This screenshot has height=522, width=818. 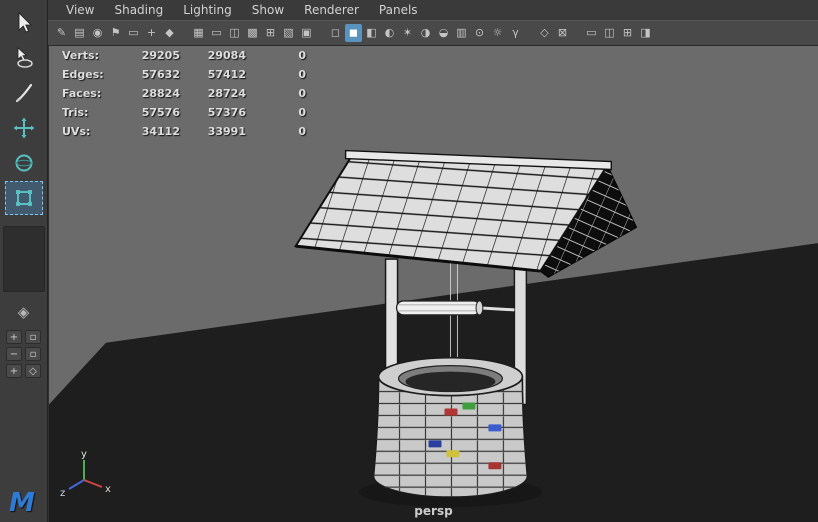 I want to click on menu-lighting: Lighting, so click(x=207, y=10).